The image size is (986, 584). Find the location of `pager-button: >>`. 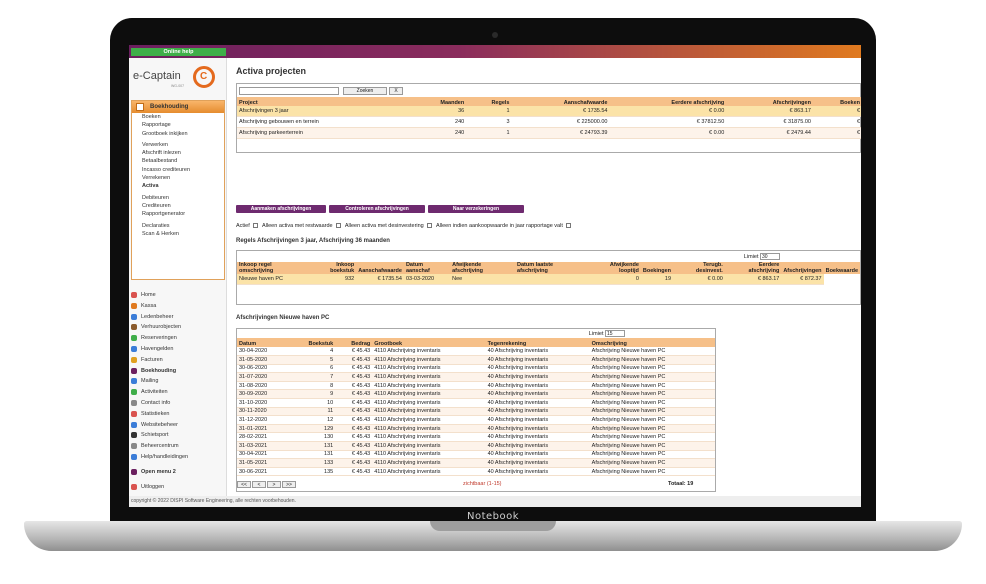

pager-button: >> is located at coordinates (289, 484).